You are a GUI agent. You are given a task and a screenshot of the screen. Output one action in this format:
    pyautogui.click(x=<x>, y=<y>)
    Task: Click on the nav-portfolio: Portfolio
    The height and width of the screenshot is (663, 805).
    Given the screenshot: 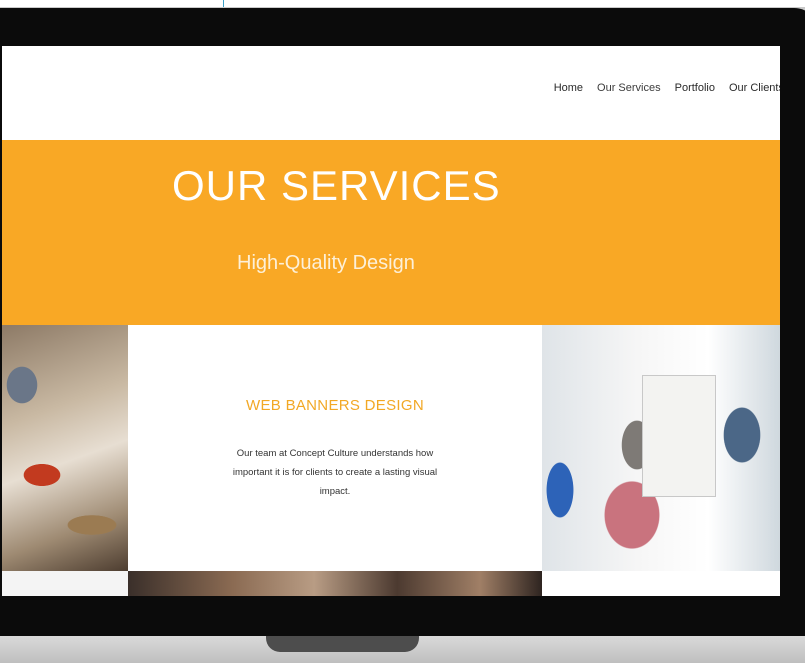 What is the action you would take?
    pyautogui.click(x=695, y=88)
    